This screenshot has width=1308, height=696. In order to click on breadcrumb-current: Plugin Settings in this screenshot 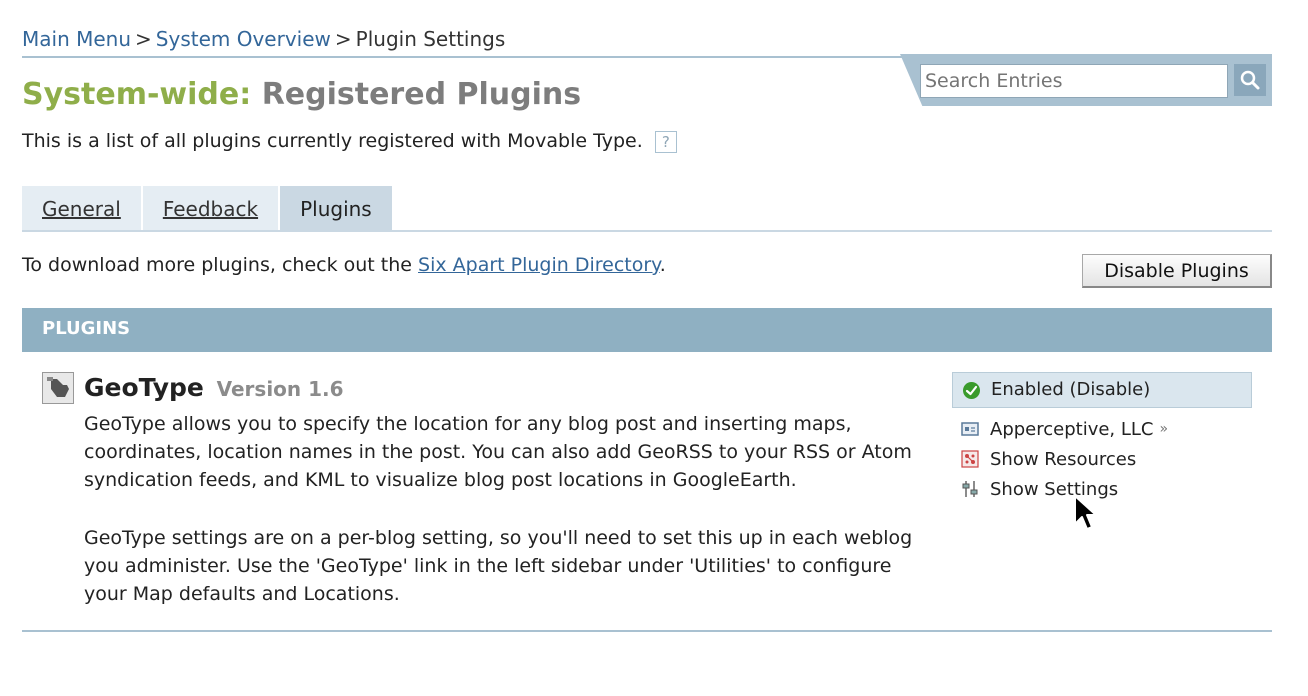, I will do `click(430, 39)`.